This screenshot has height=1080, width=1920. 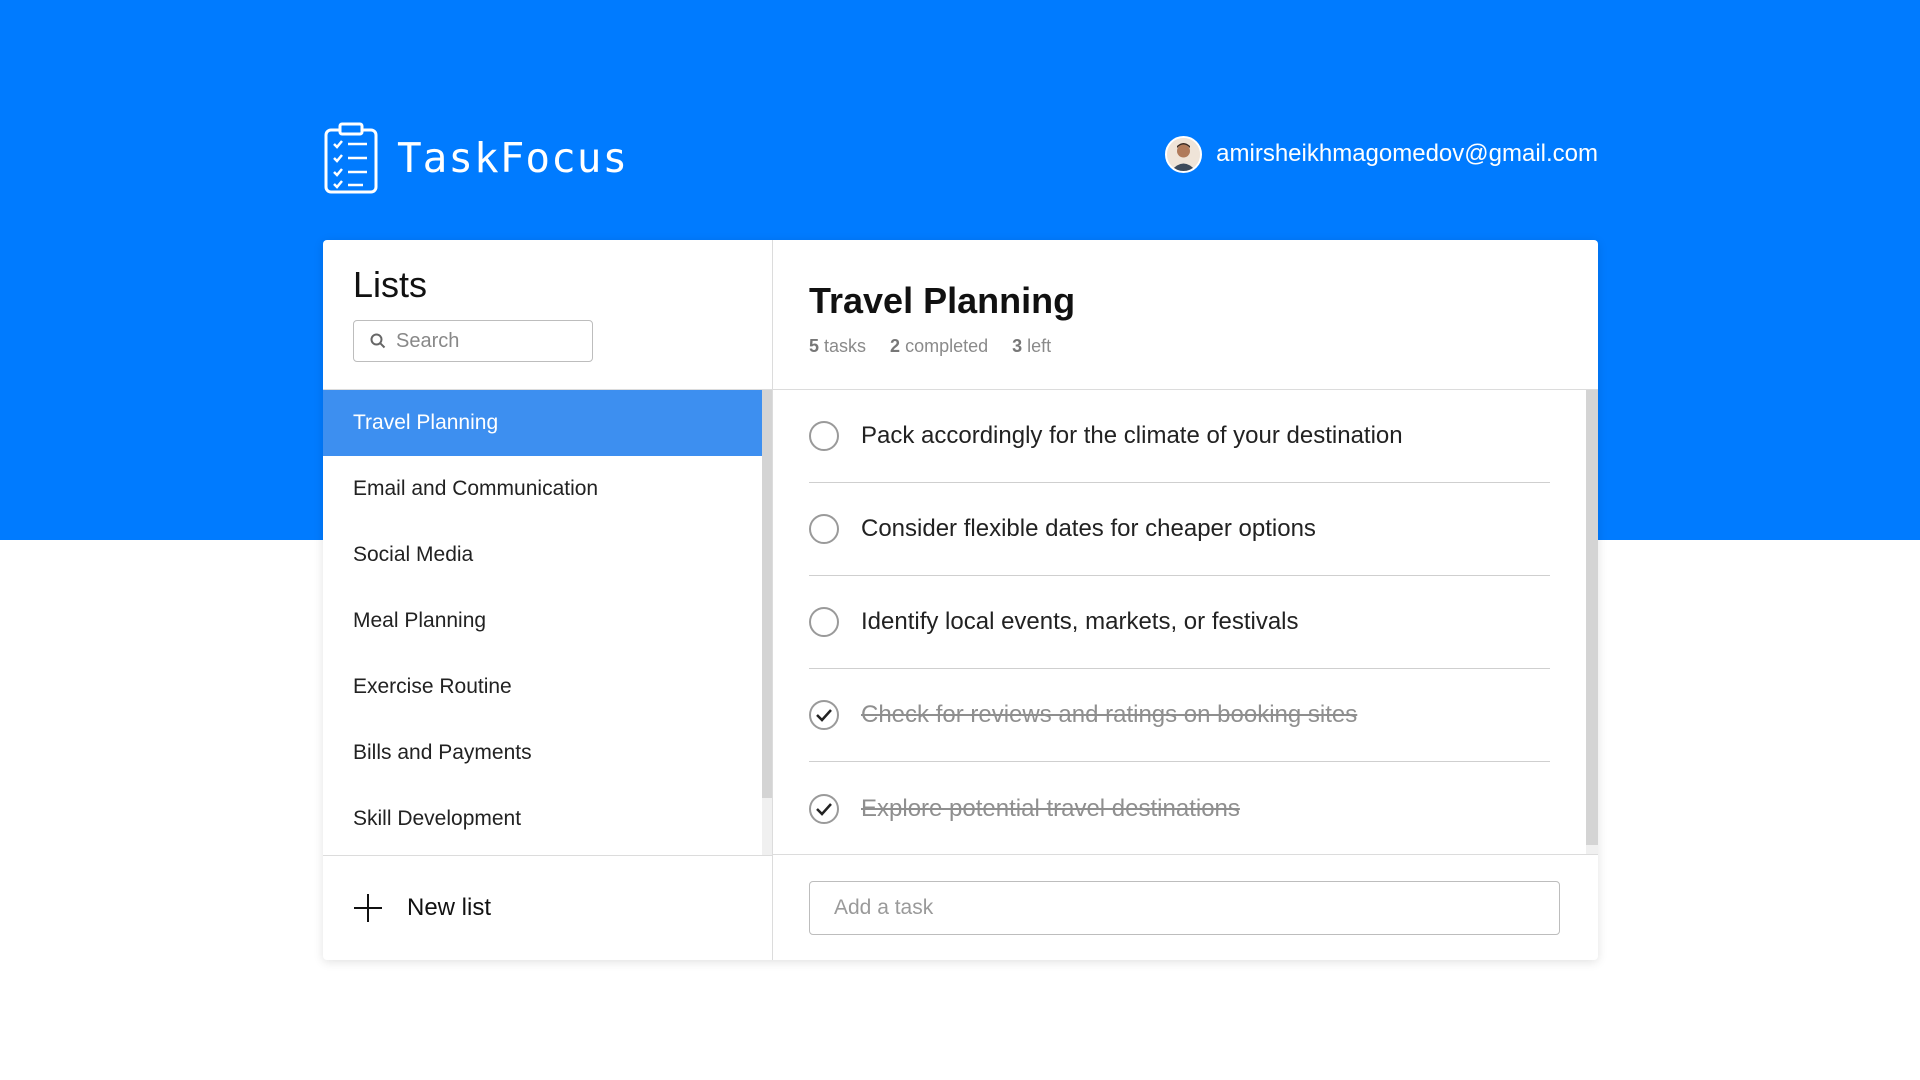 I want to click on new-list-button: New list, so click(x=547, y=907).